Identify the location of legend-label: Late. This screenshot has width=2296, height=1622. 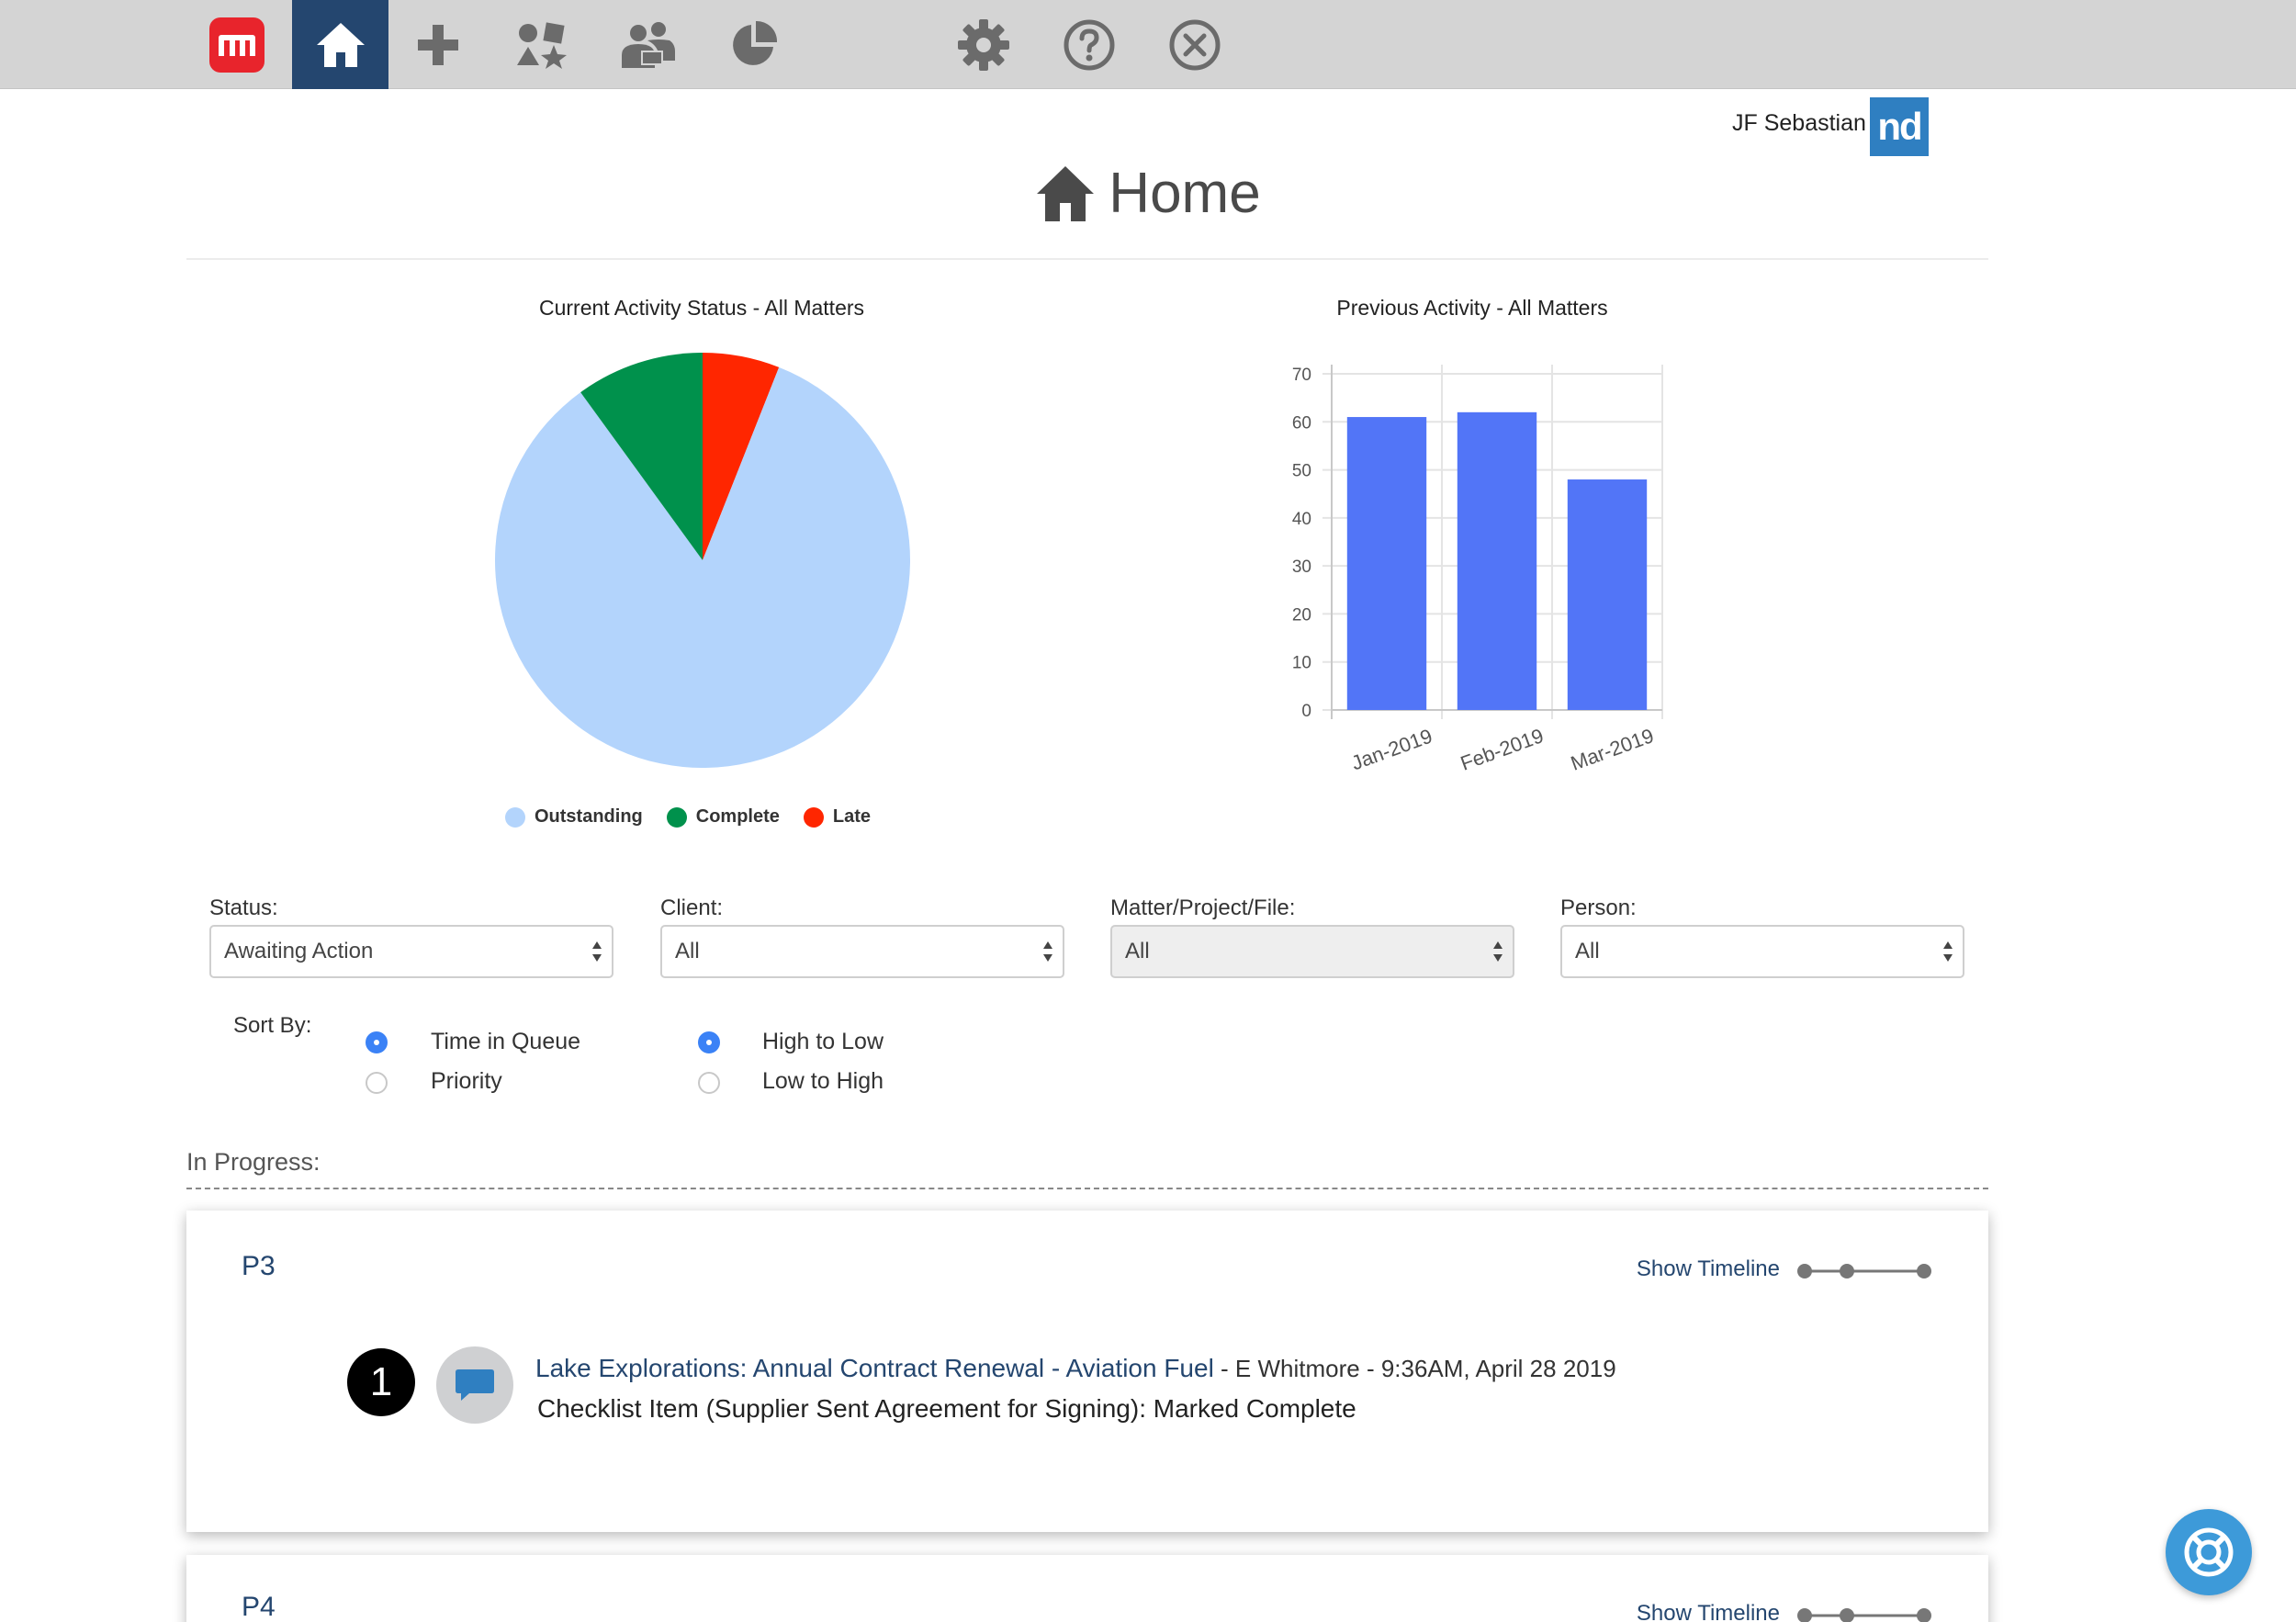
(852, 817).